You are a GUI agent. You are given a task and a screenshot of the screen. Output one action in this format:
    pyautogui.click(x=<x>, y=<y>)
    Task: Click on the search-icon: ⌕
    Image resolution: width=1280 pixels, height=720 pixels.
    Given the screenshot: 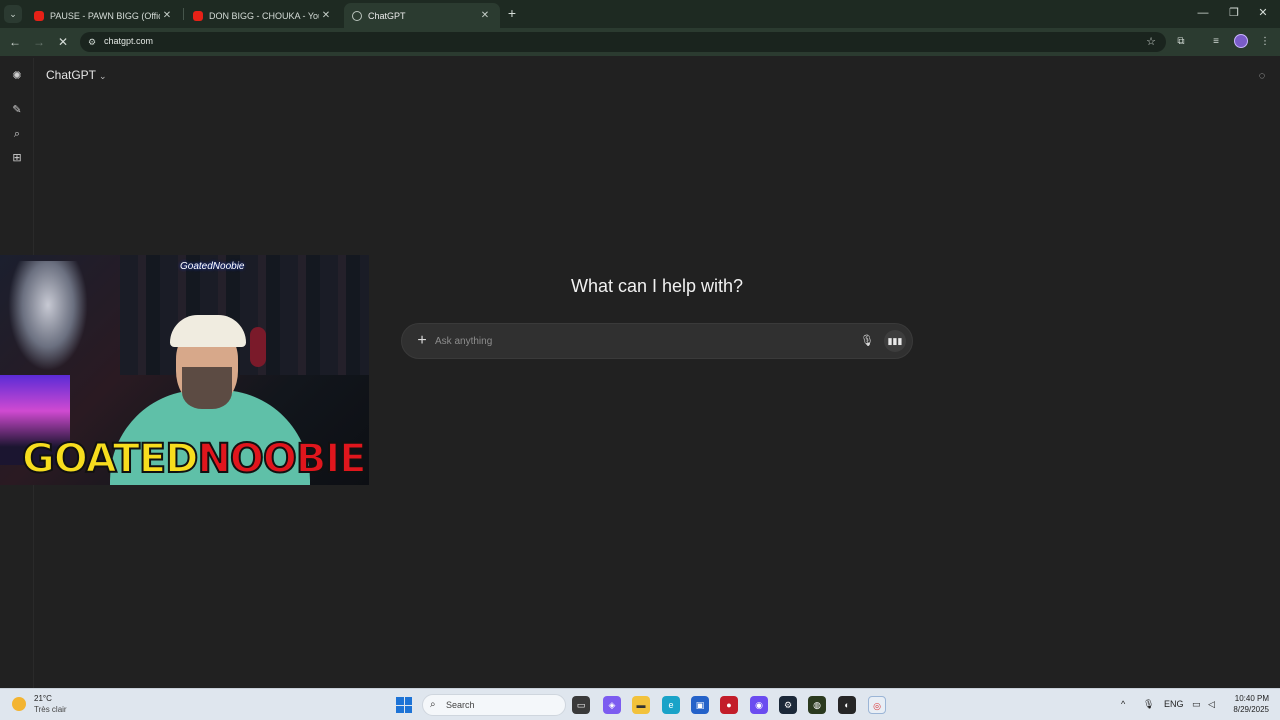 What is the action you would take?
    pyautogui.click(x=433, y=704)
    